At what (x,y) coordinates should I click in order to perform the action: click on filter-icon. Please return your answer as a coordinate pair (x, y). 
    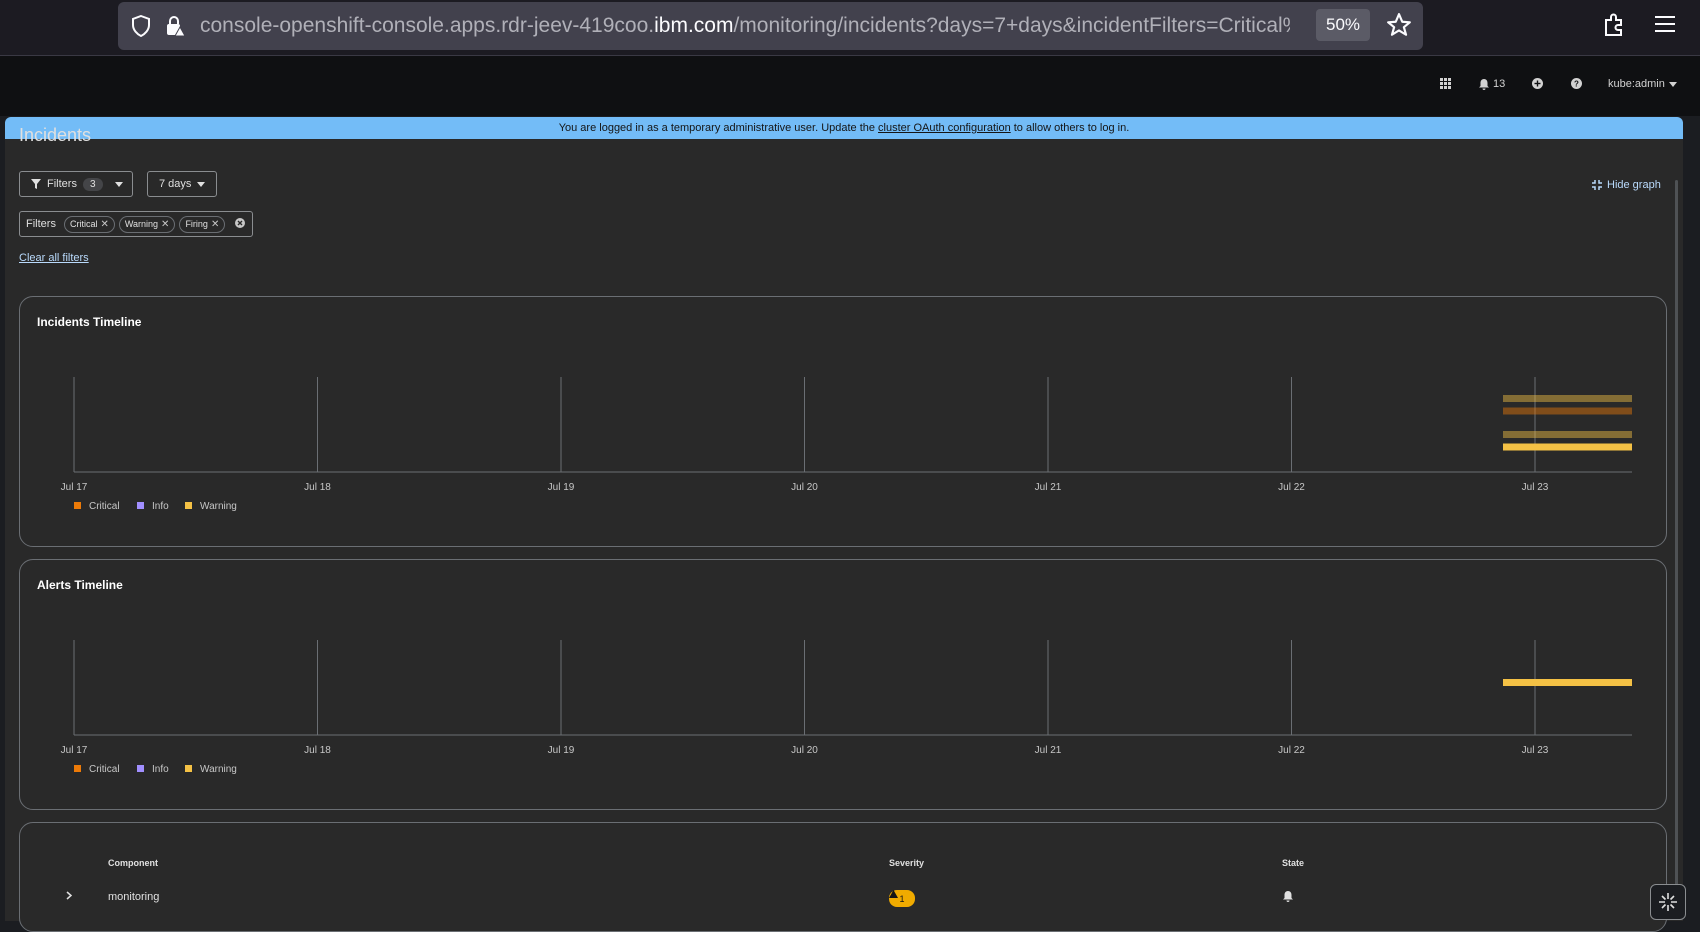
    Looking at the image, I should click on (36, 184).